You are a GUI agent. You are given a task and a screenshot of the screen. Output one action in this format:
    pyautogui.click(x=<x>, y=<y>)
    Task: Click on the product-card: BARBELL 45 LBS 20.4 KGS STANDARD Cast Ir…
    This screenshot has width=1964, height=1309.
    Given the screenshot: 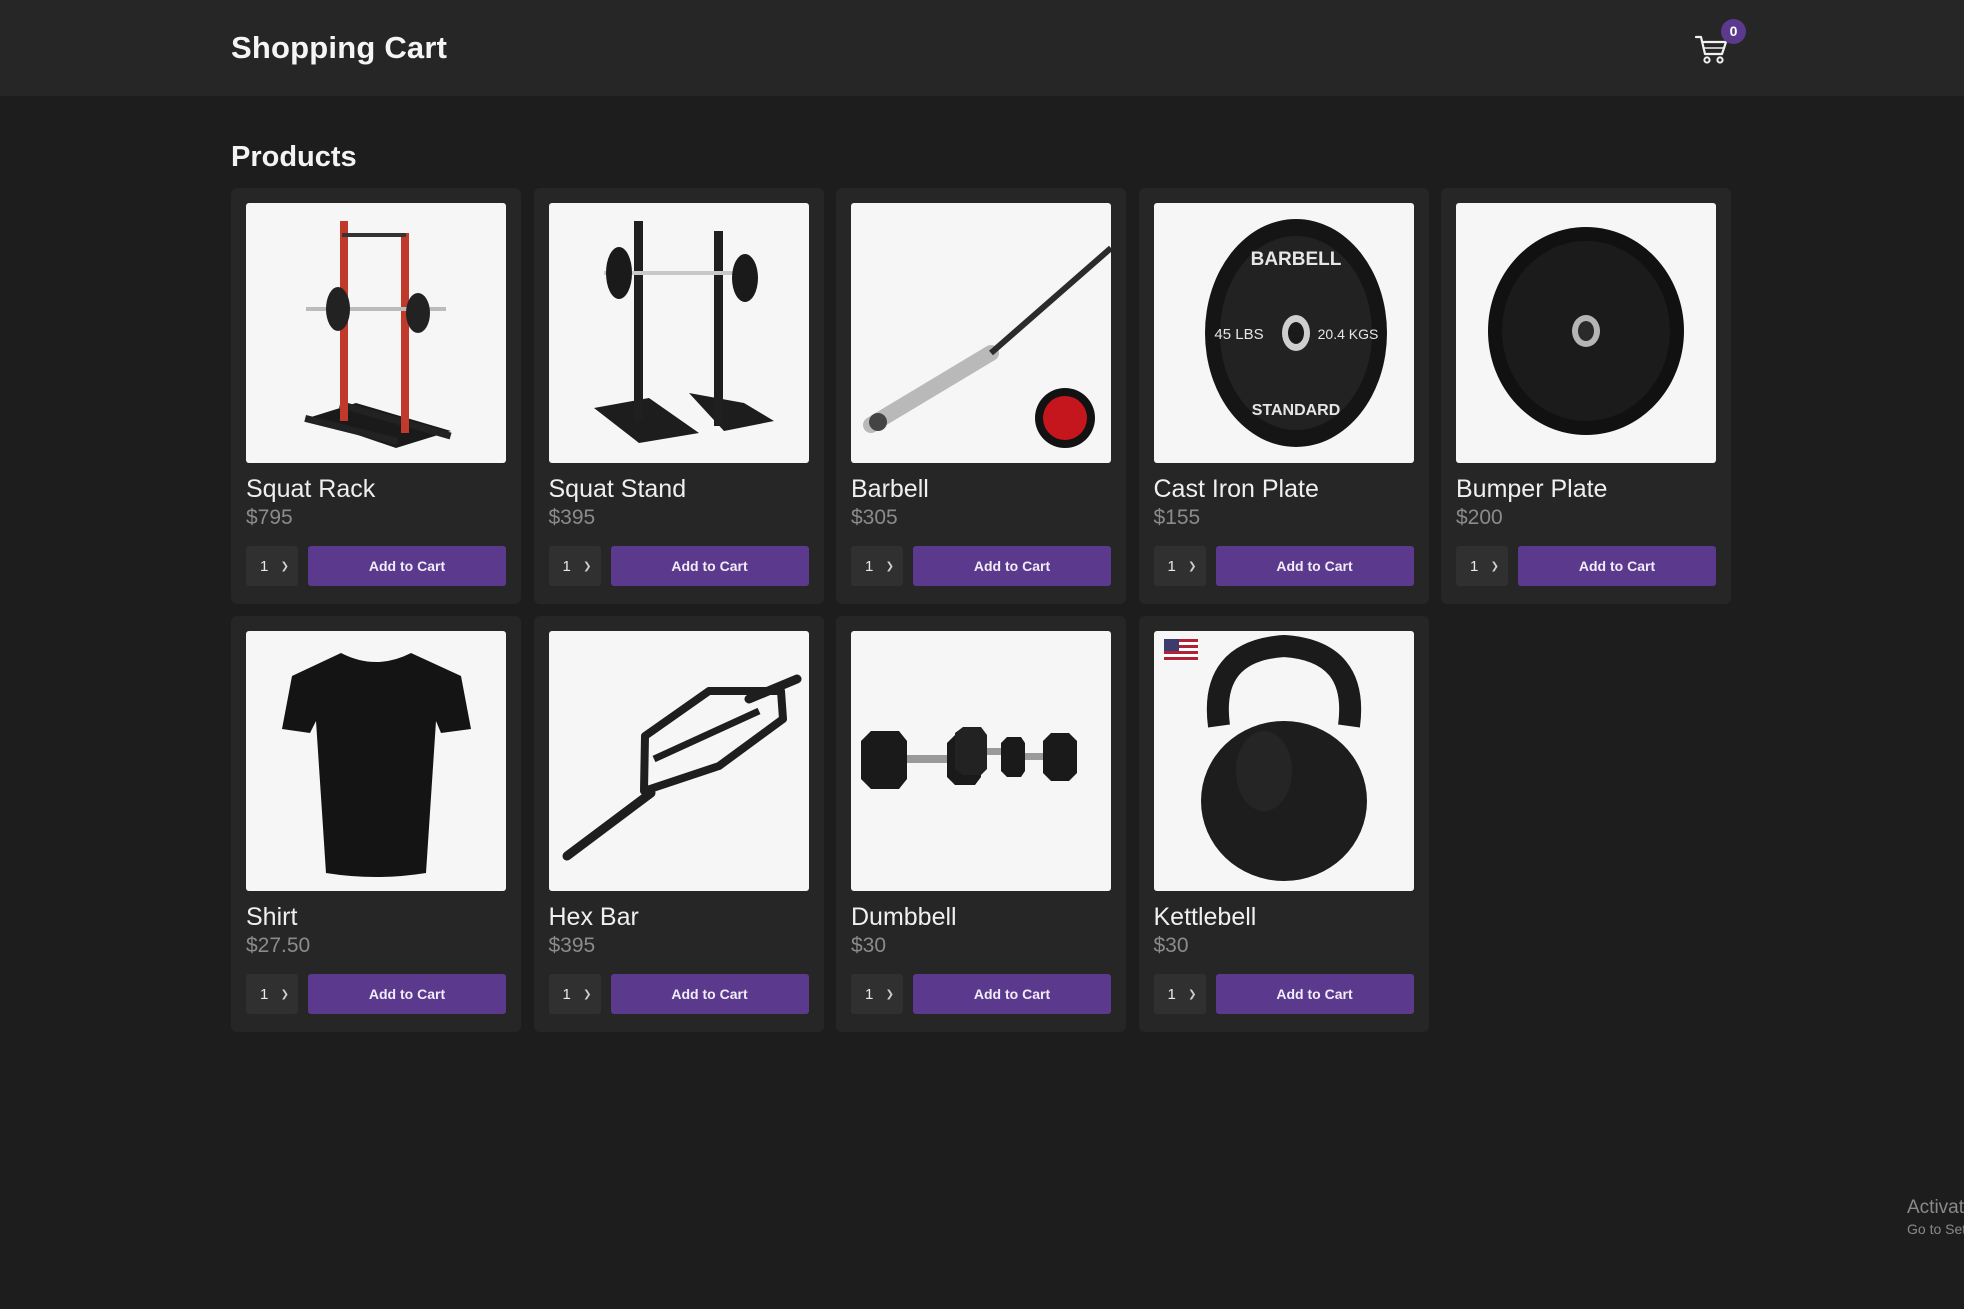 What is the action you would take?
    pyautogui.click(x=1283, y=396)
    